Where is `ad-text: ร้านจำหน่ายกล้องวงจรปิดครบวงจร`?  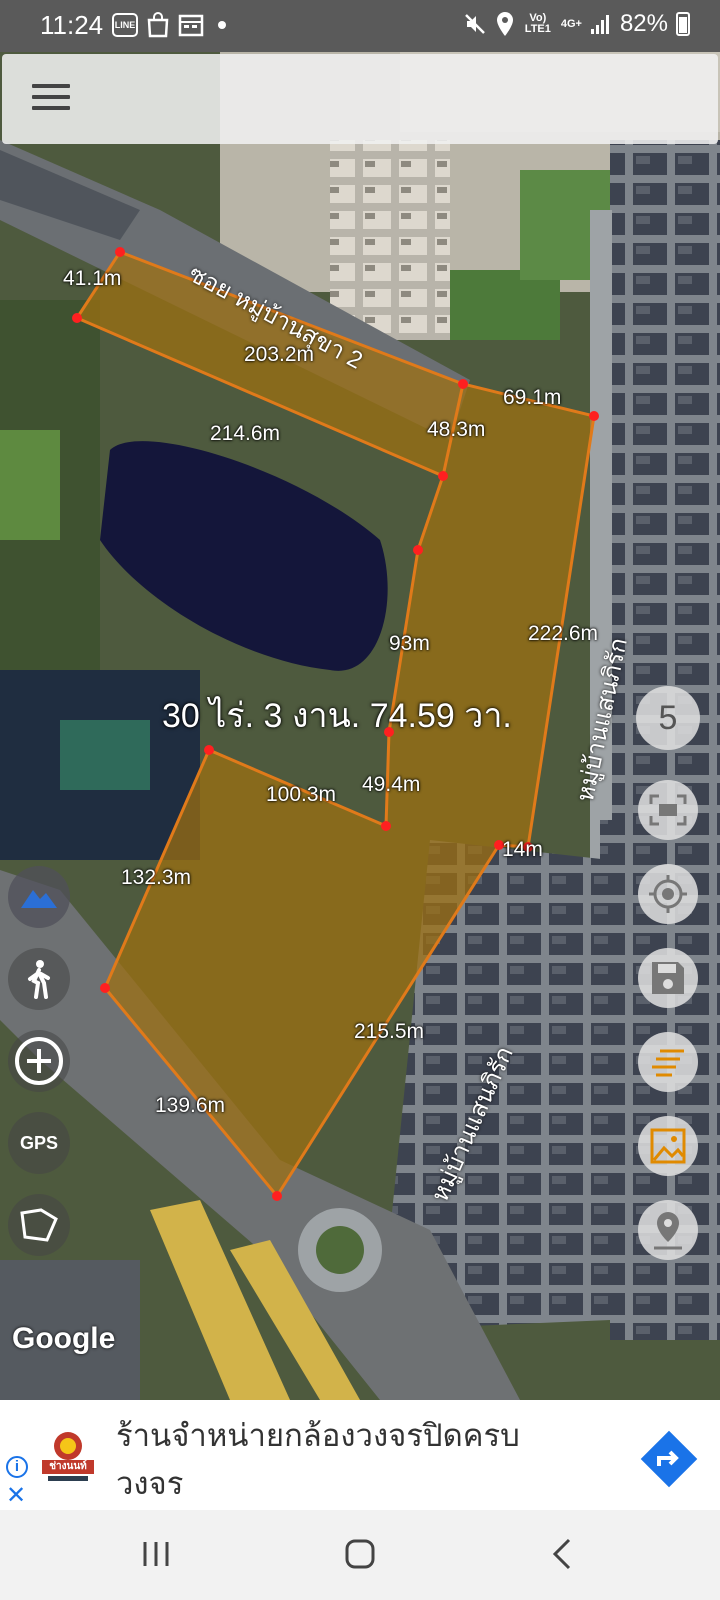 ad-text: ร้านจำหน่ายกล้องวงจรปิดครบวงจร is located at coordinates (351, 1460).